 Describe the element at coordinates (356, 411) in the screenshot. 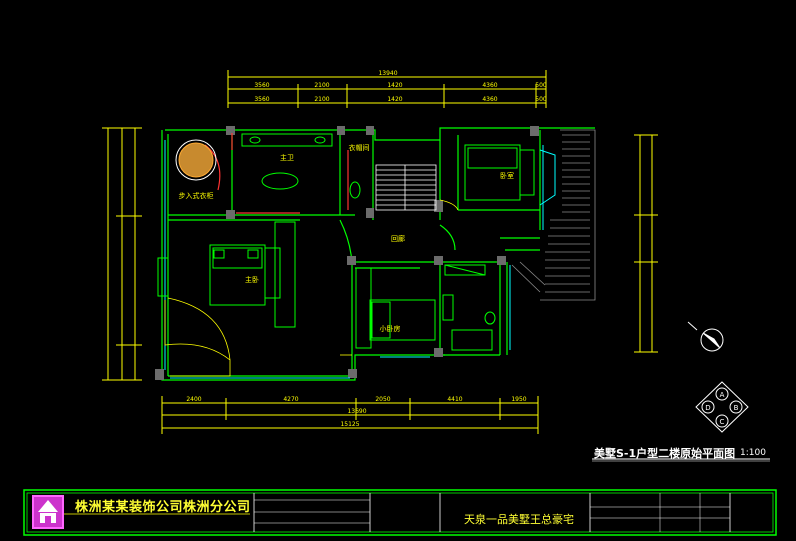

I see `dim-bottom-sub: 13690` at that location.